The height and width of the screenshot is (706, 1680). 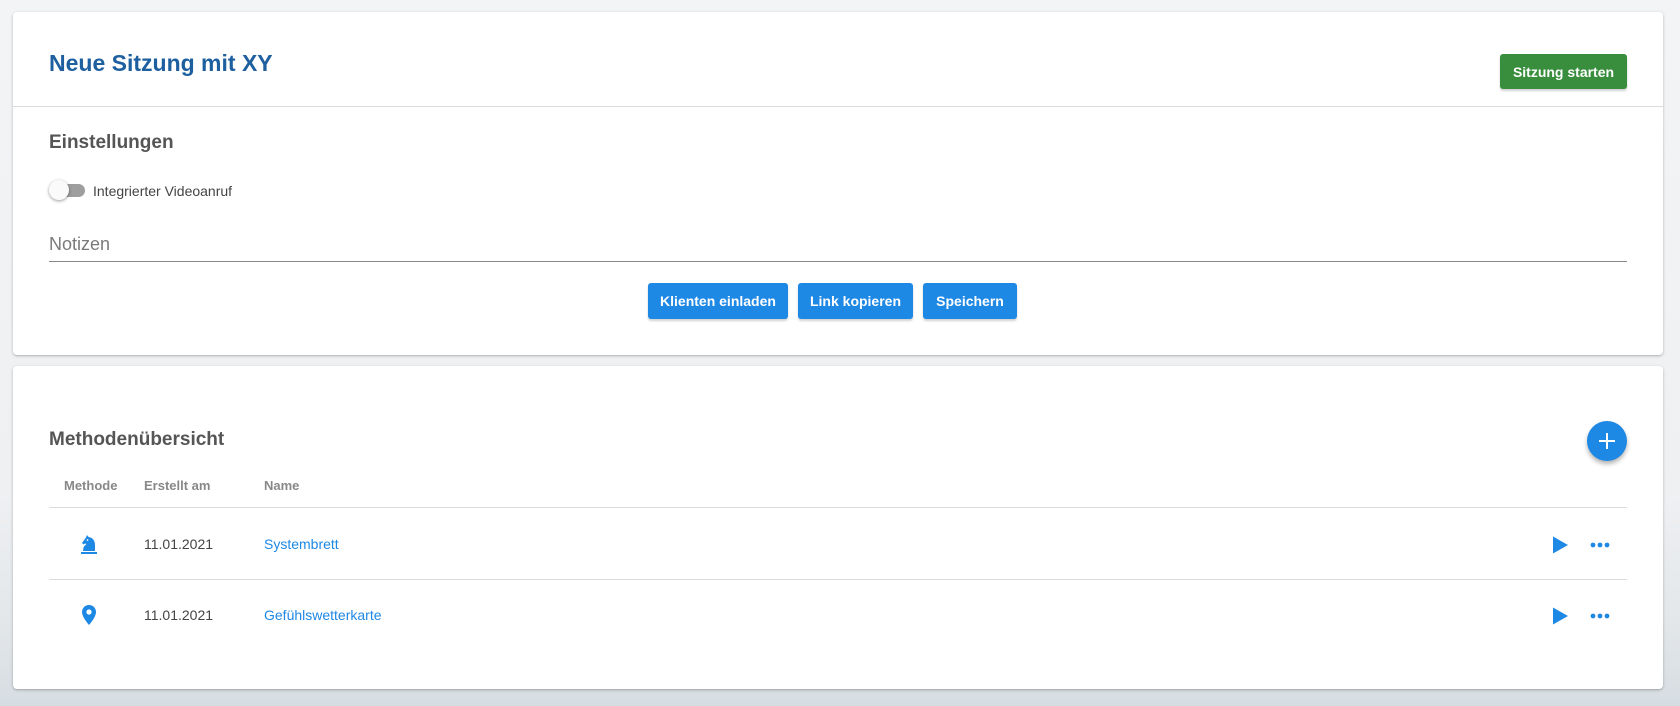 What do you see at coordinates (323, 615) in the screenshot?
I see `row-method-name-link: Gefühlswetterkarte` at bounding box center [323, 615].